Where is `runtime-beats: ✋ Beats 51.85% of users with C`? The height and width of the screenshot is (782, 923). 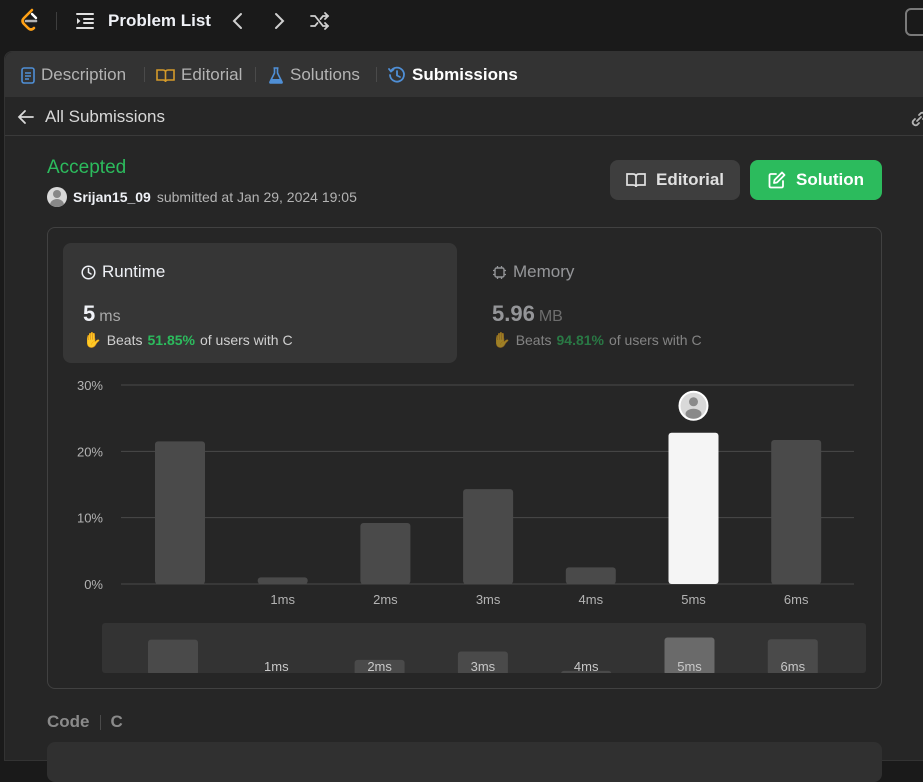 runtime-beats: ✋ Beats 51.85% of users with C is located at coordinates (188, 340).